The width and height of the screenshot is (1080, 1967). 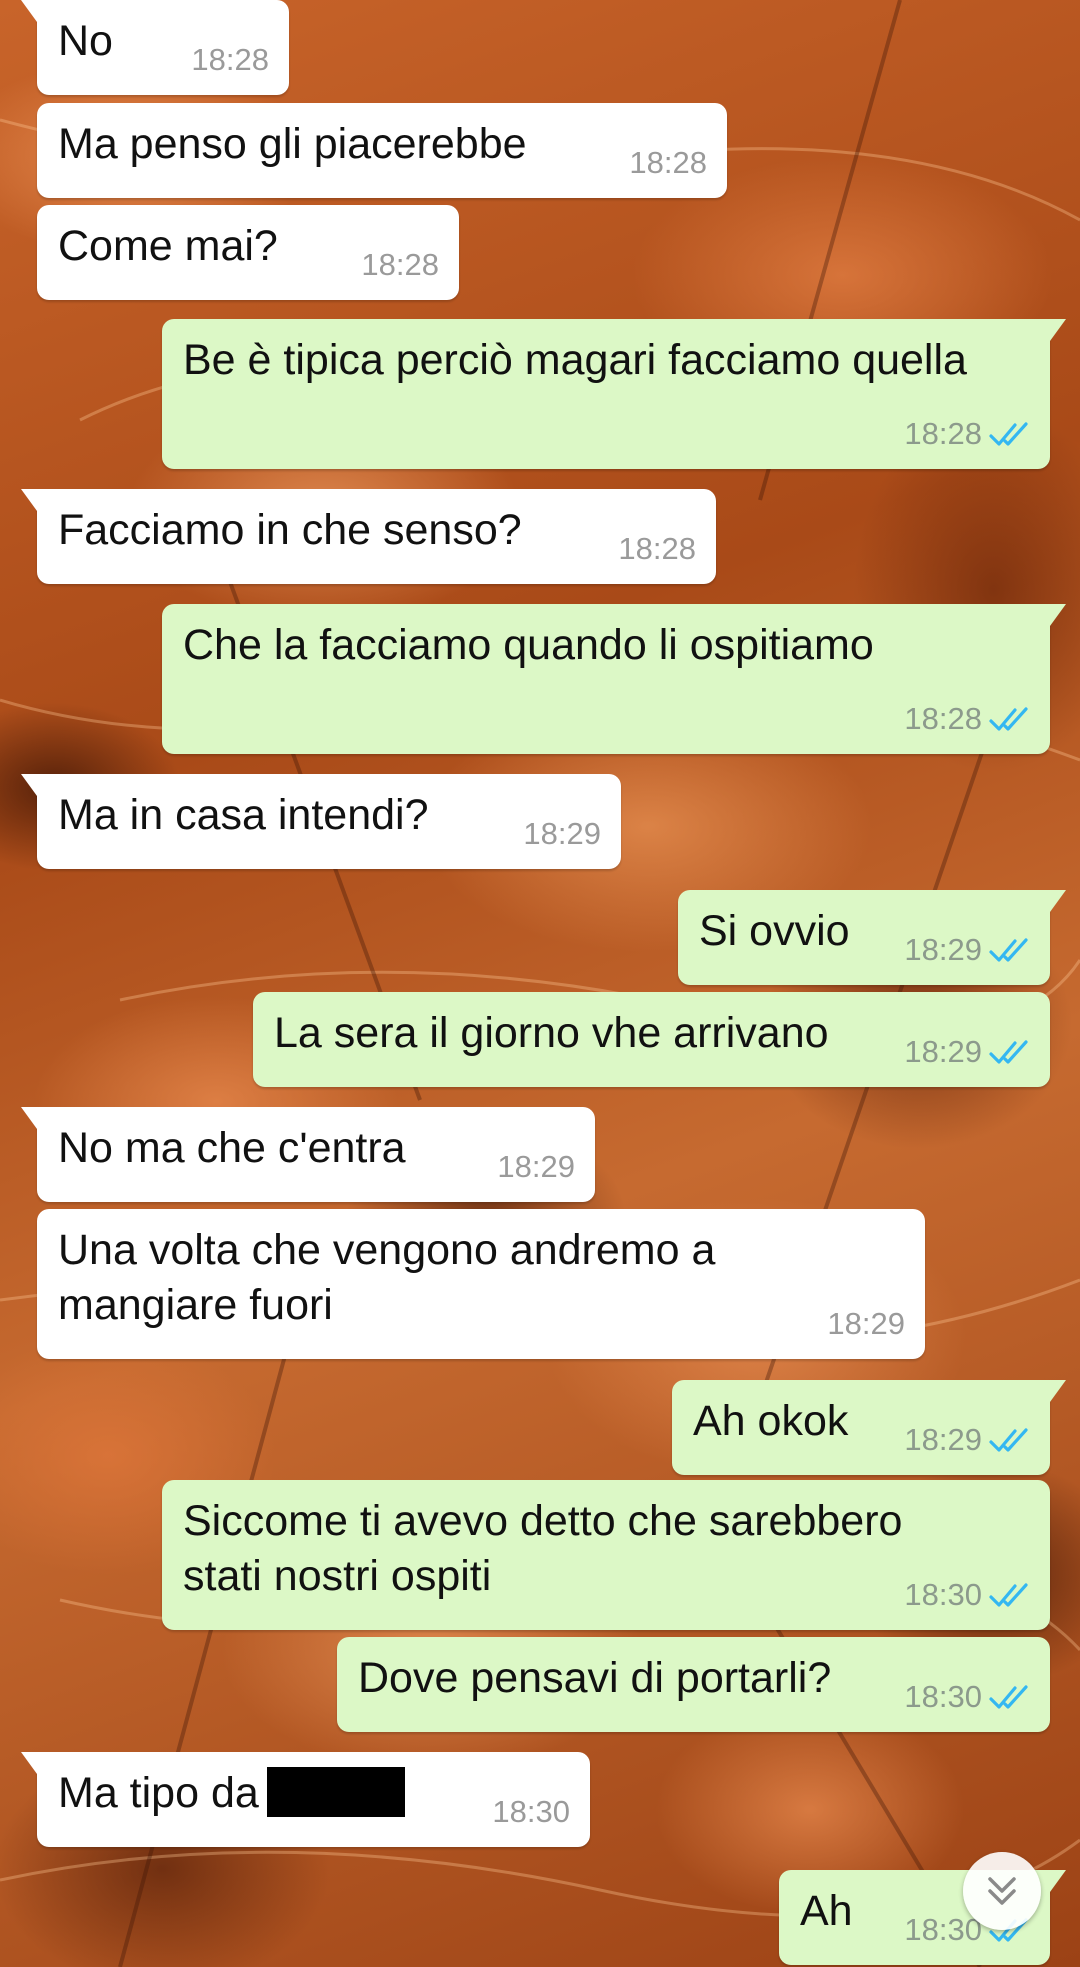 What do you see at coordinates (248, 252) in the screenshot?
I see `incoming-message: Come mai? 18:28` at bounding box center [248, 252].